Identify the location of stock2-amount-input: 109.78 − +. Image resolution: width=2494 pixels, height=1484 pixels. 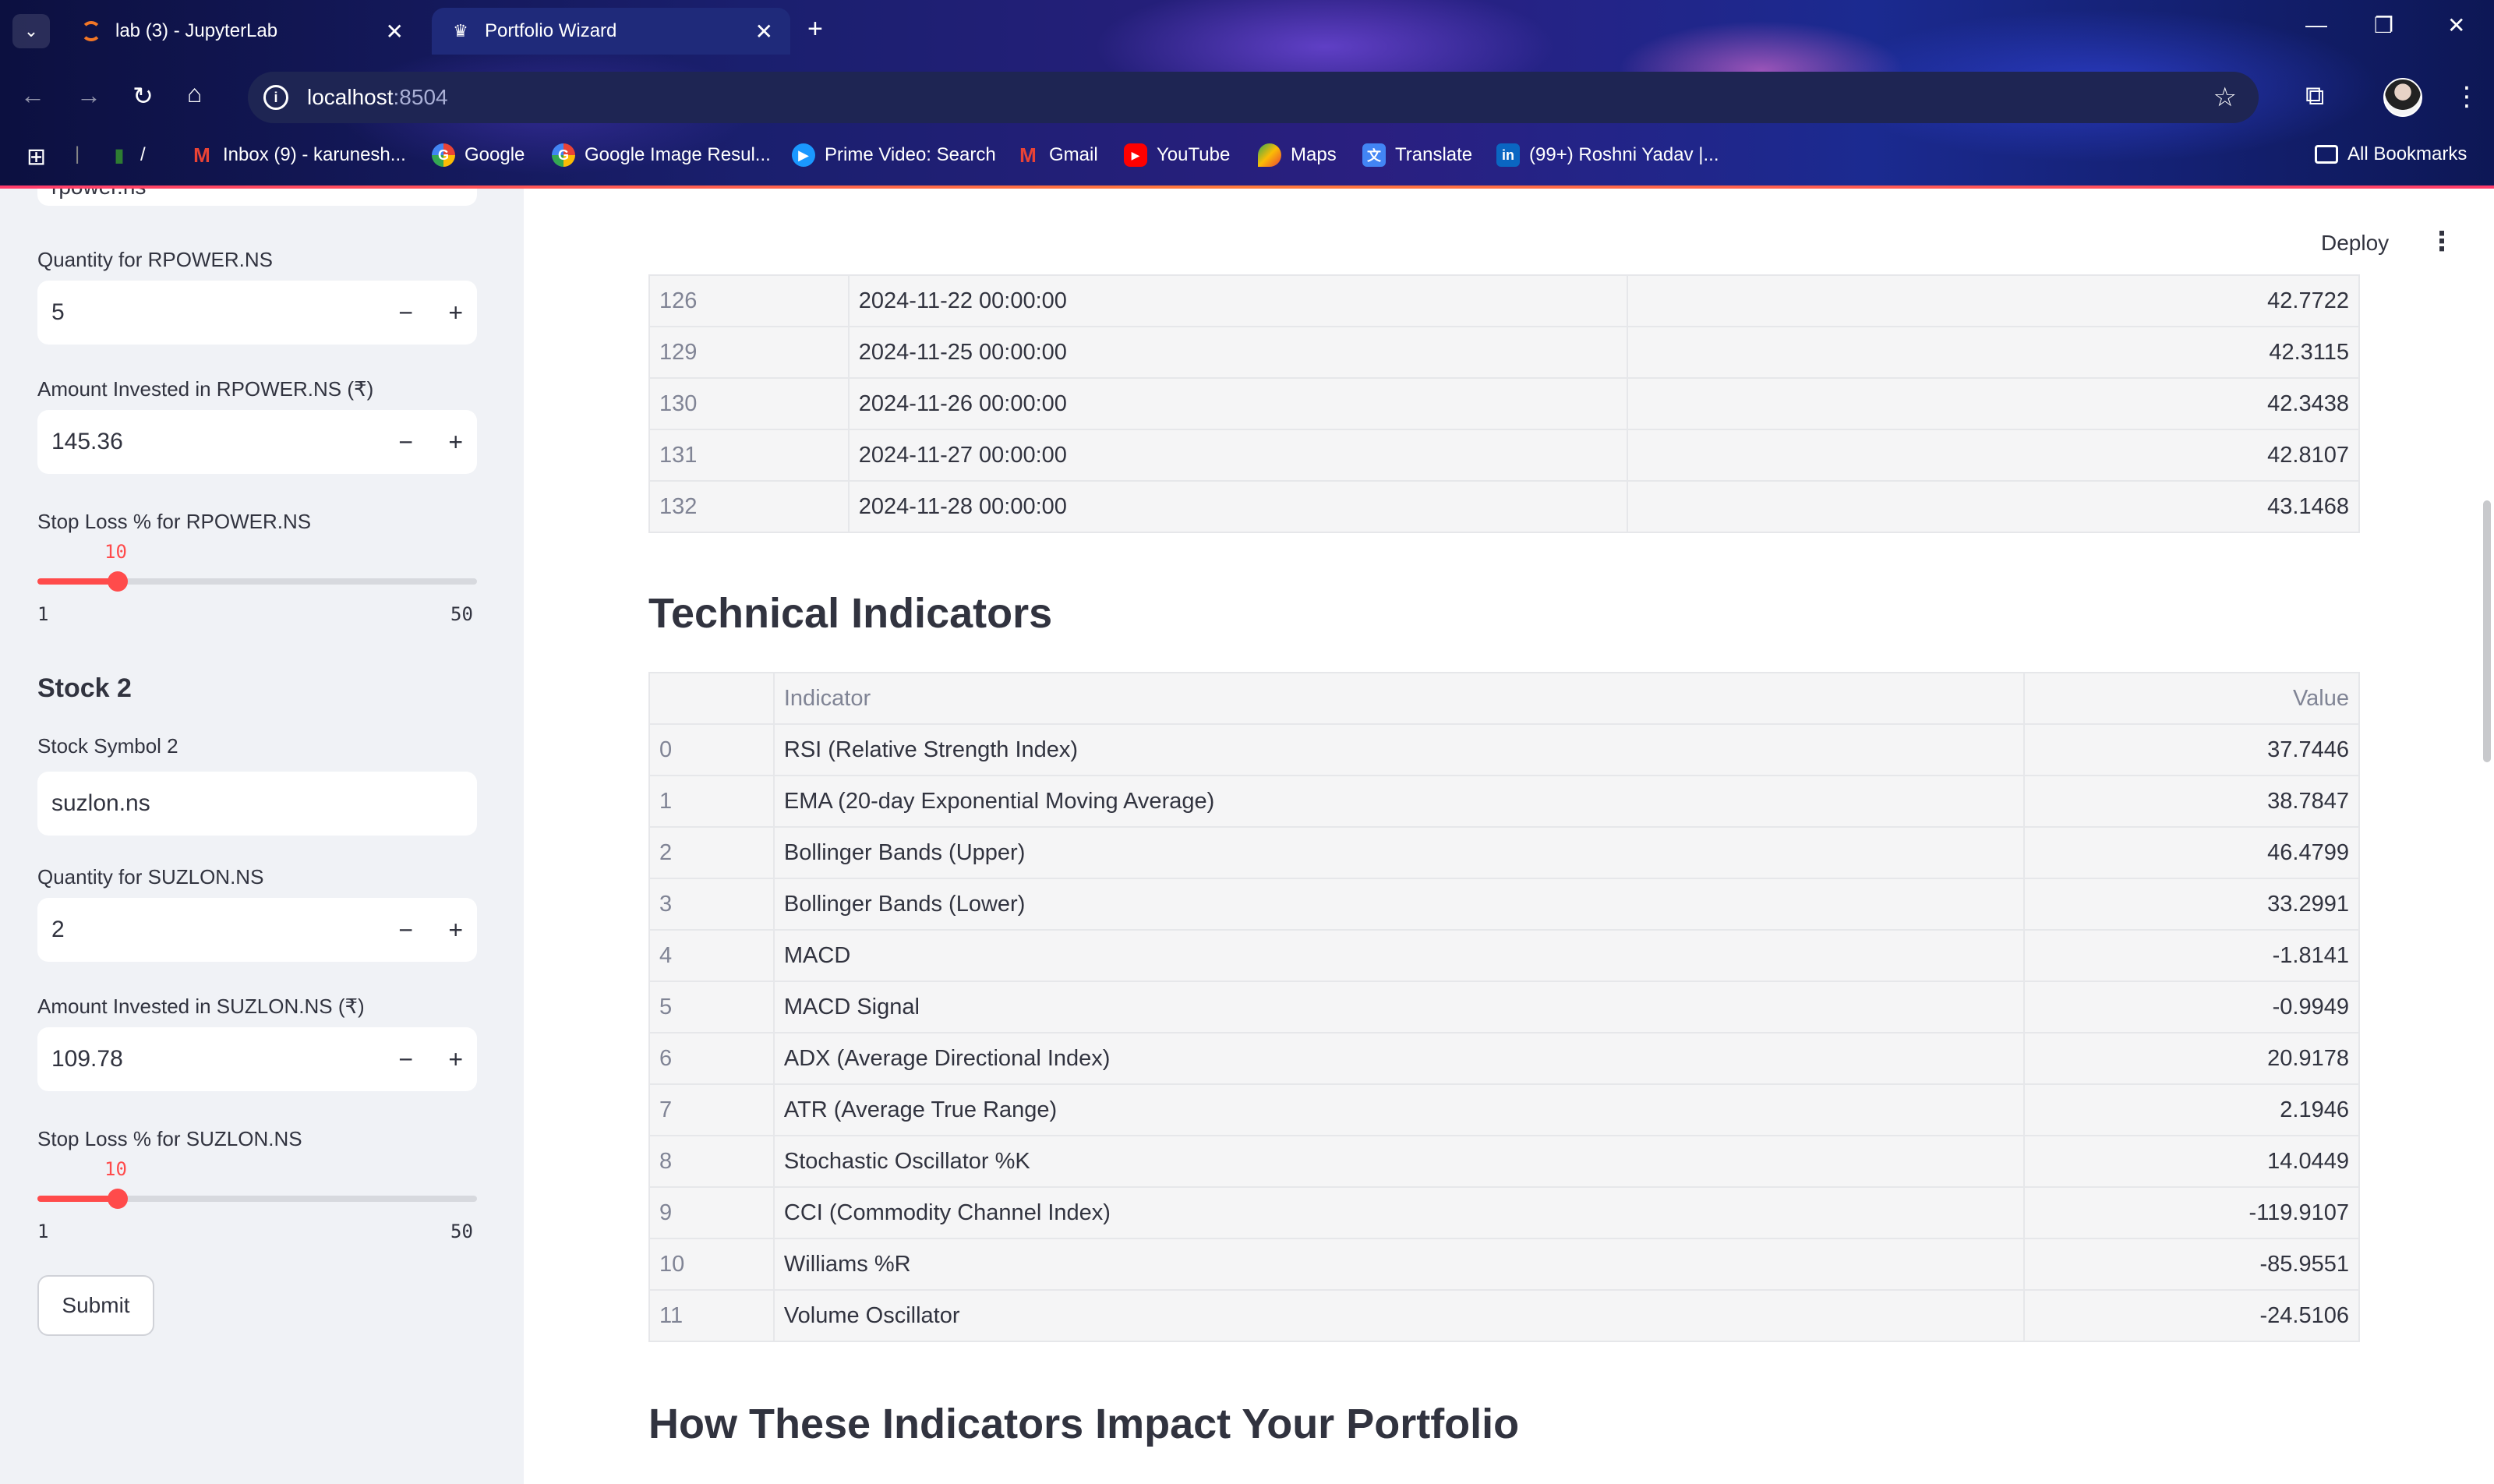
(257, 1059).